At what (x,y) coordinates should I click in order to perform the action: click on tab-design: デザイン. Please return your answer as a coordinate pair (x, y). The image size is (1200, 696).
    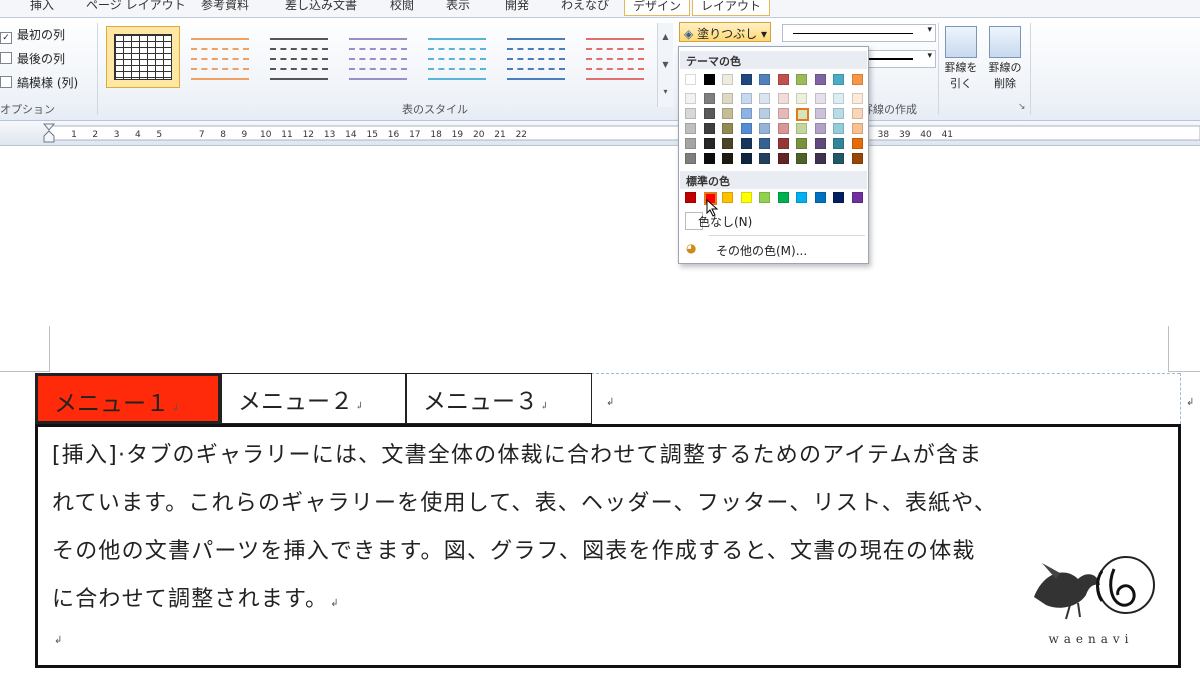
    Looking at the image, I should click on (657, 8).